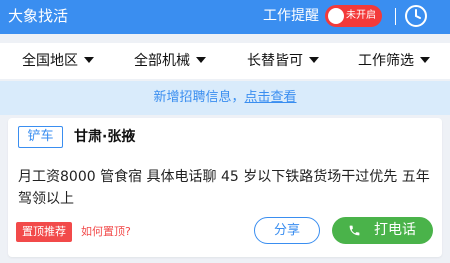 The width and height of the screenshot is (450, 263). What do you see at coordinates (225, 17) in the screenshot?
I see `top-bar: 大象找活 工作提醒 未开启` at bounding box center [225, 17].